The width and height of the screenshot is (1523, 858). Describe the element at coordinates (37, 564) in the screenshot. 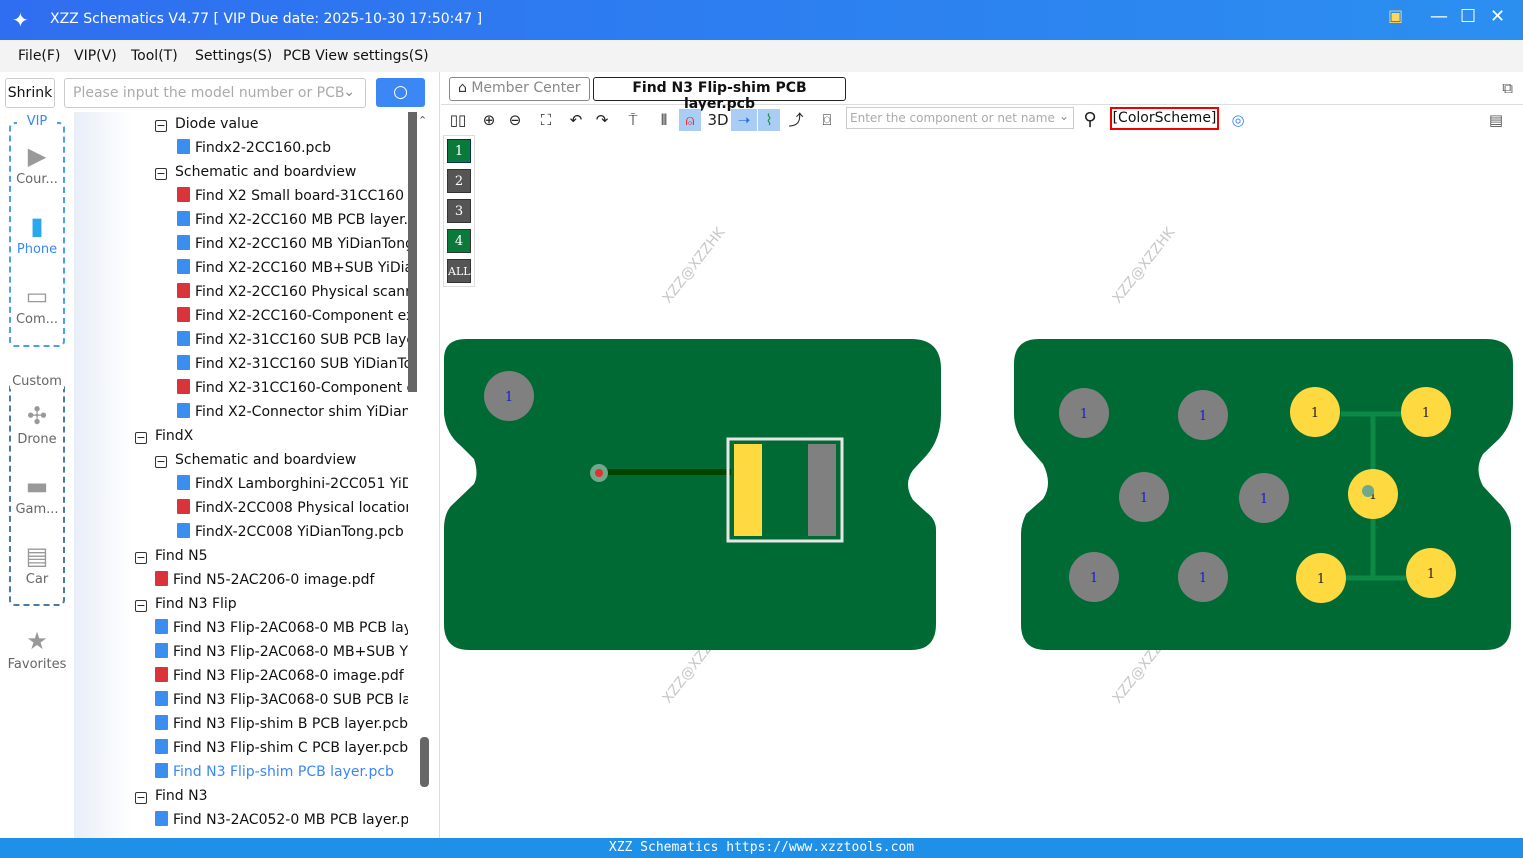

I see `rail-car: ▤ Car` at that location.